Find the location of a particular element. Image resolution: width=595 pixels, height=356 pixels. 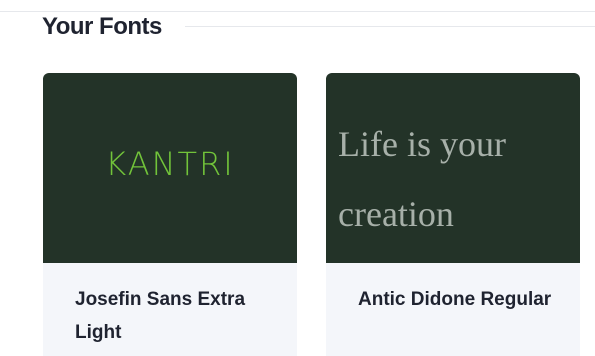

section-header: Your Fonts is located at coordinates (318, 28).